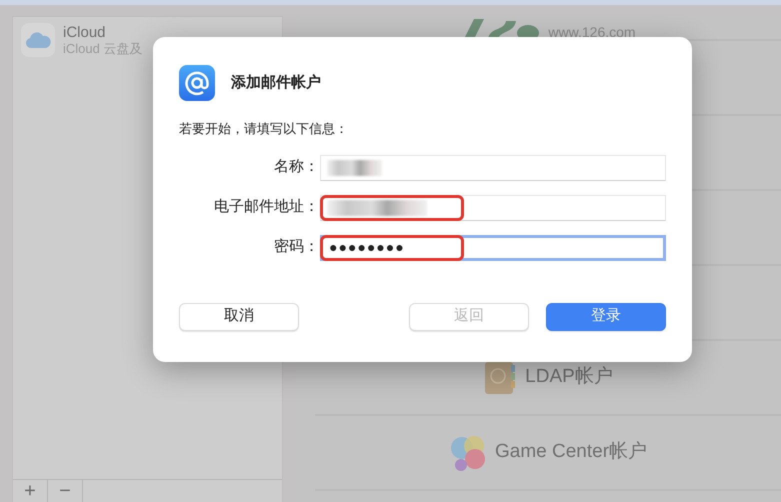 The height and width of the screenshot is (502, 781). What do you see at coordinates (276, 82) in the screenshot?
I see `dialog-title: 添加邮件帐户` at bounding box center [276, 82].